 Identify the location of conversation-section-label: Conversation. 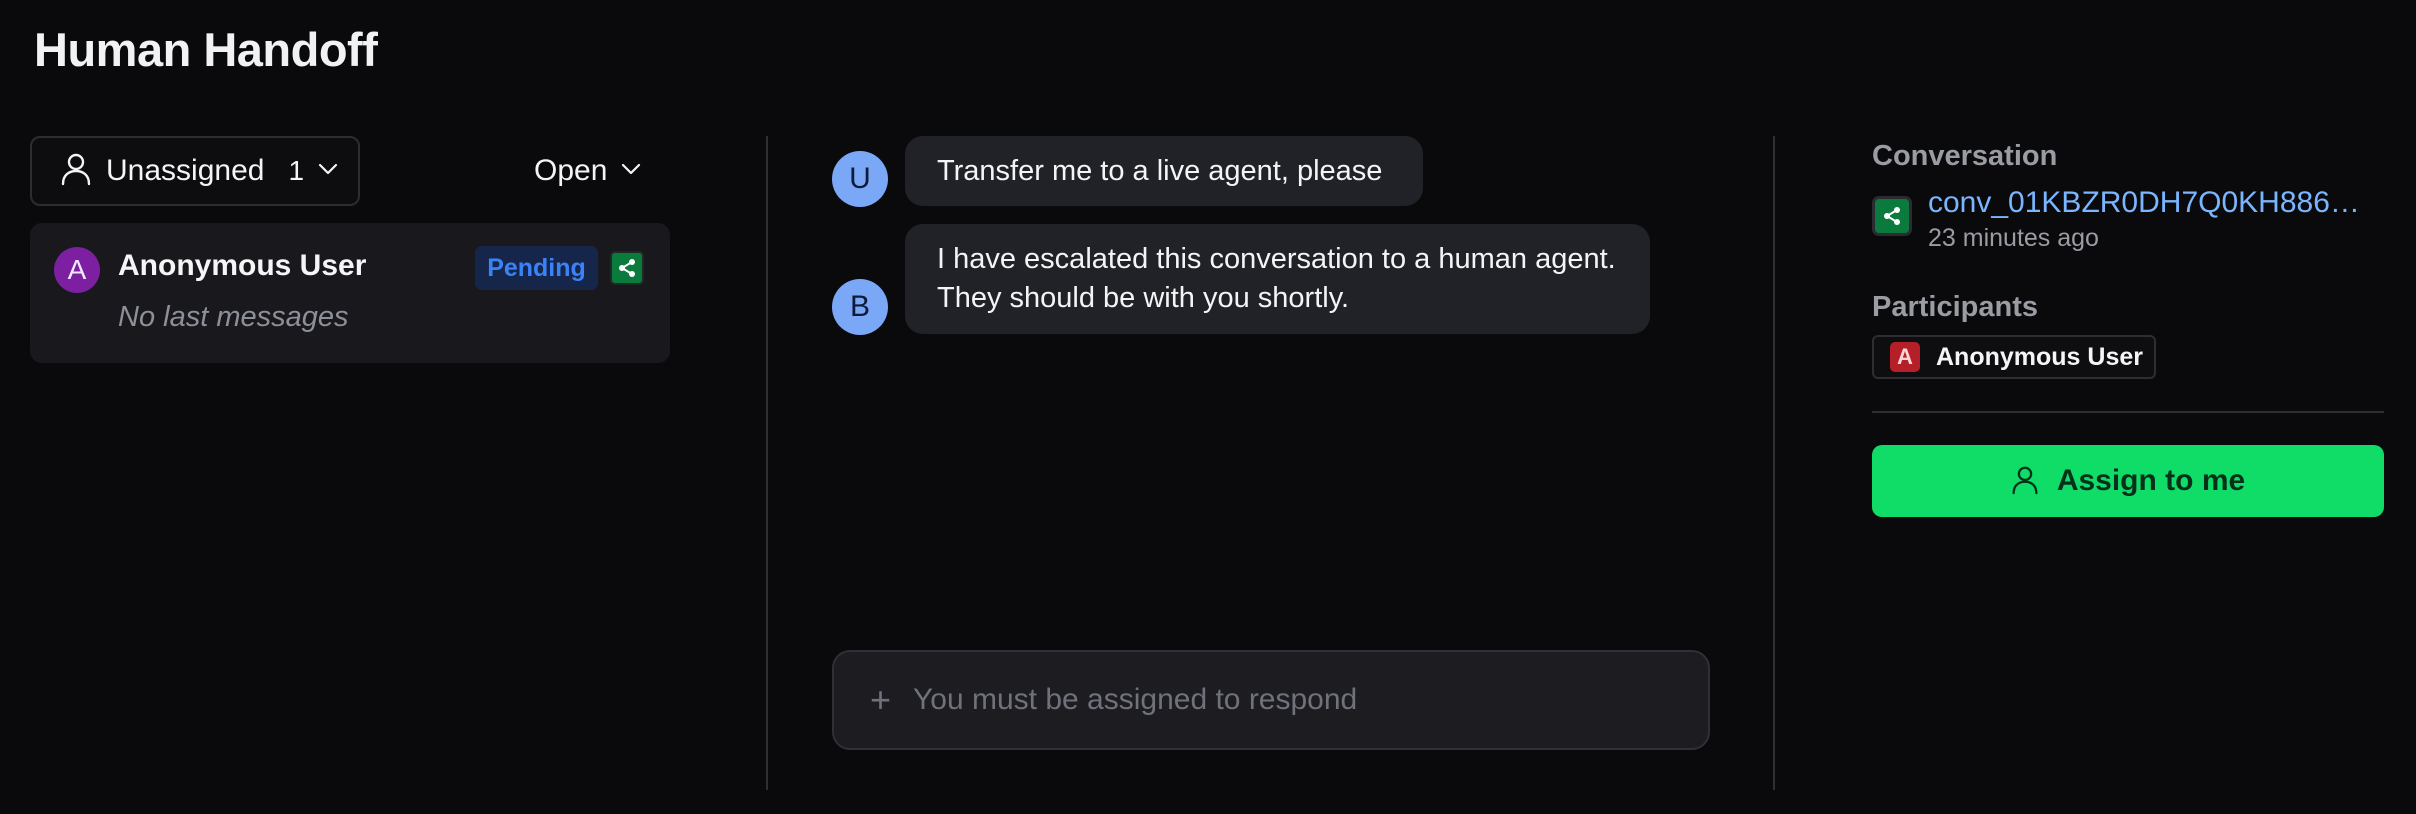
(1965, 156).